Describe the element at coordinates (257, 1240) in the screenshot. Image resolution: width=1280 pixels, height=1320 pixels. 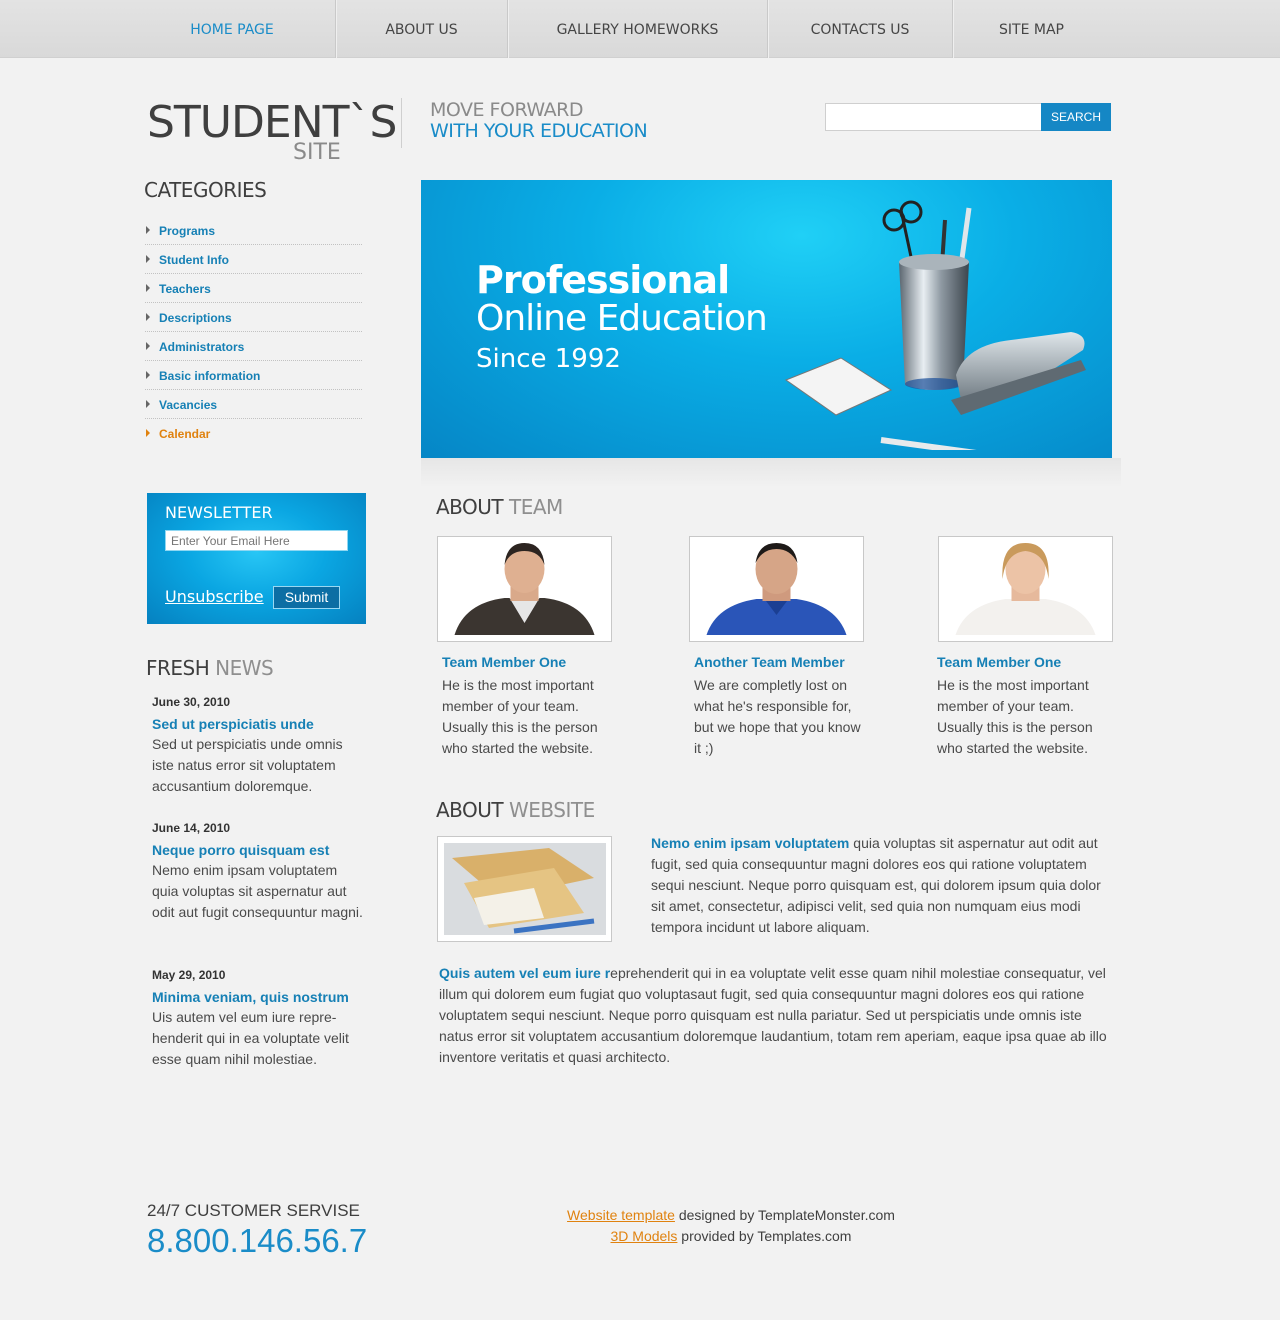
I see `customer-service-phone: 8.800.146.56.7` at that location.